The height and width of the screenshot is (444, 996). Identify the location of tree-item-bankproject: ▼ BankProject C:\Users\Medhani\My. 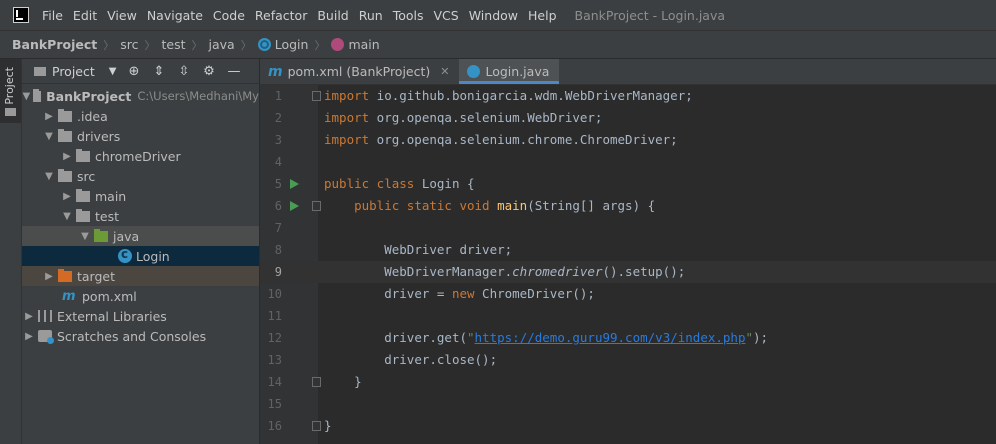
(140, 96).